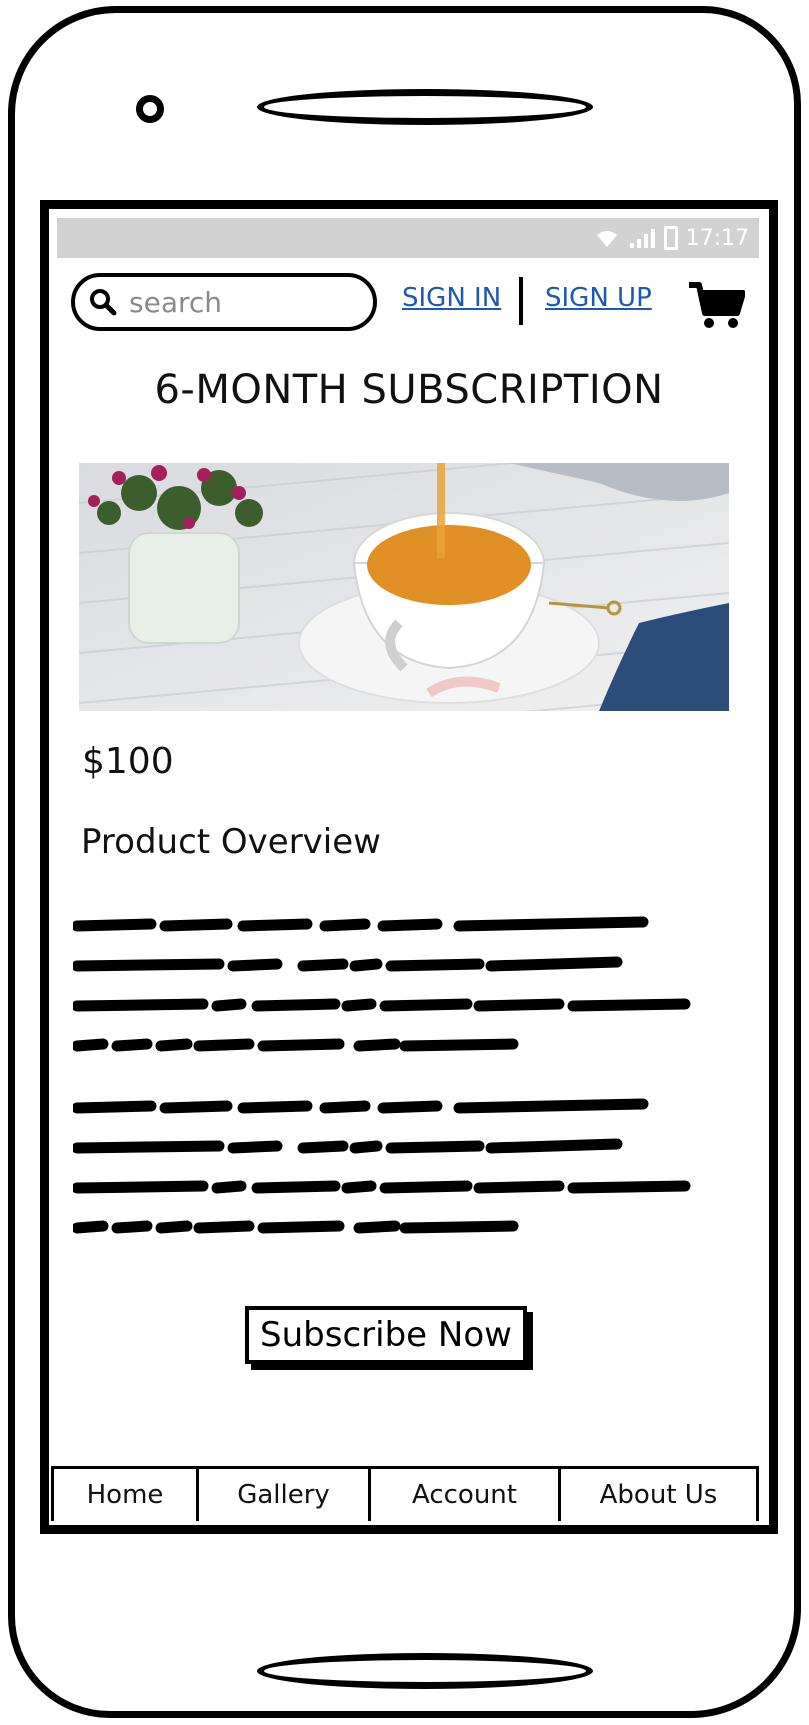 The height and width of the screenshot is (1725, 809). What do you see at coordinates (404, 587) in the screenshot?
I see `product-image` at bounding box center [404, 587].